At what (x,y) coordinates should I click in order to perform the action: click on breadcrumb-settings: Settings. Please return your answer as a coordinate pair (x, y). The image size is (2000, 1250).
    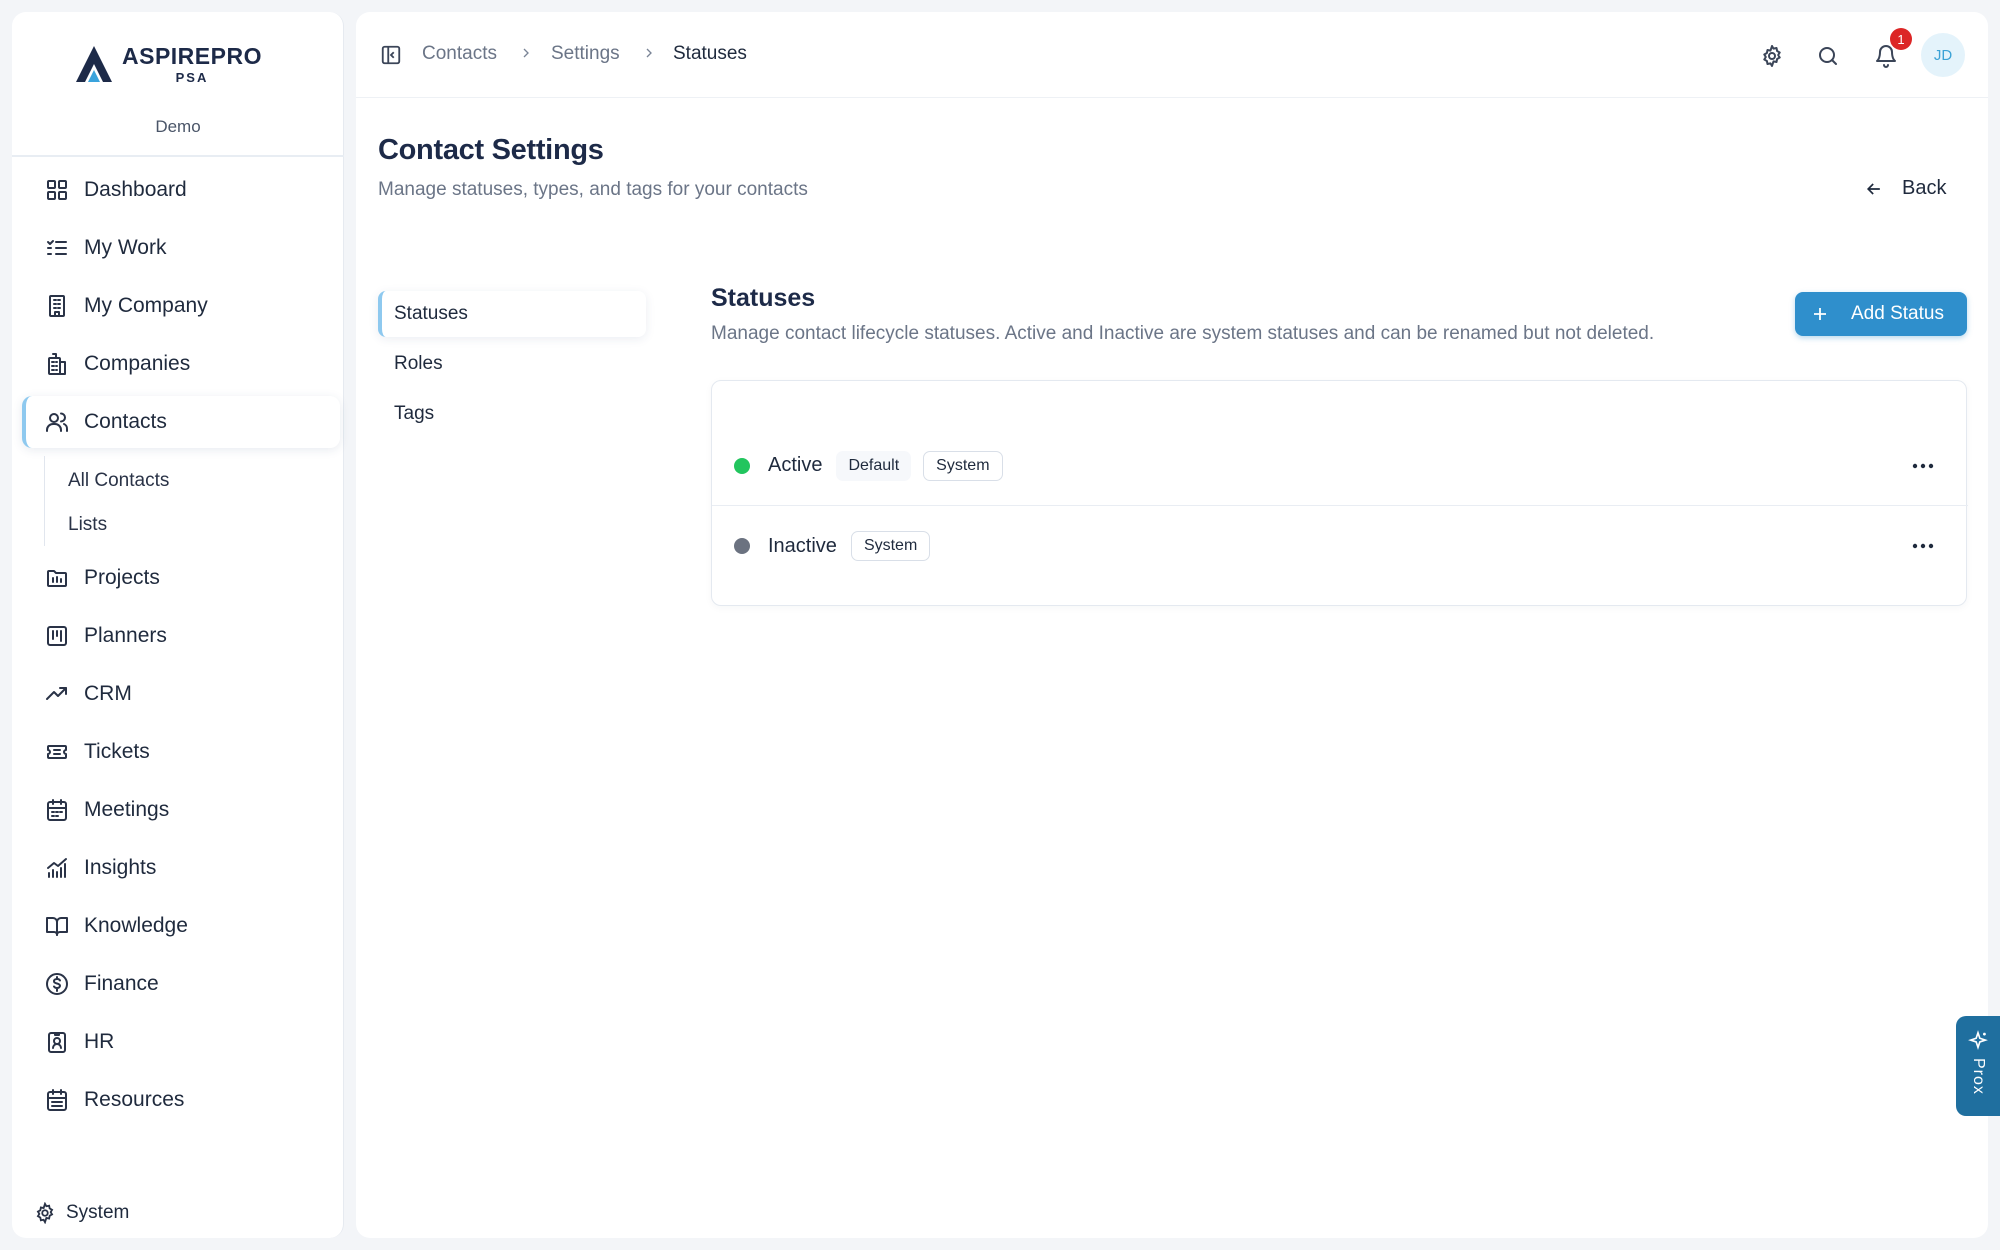
    Looking at the image, I should click on (585, 54).